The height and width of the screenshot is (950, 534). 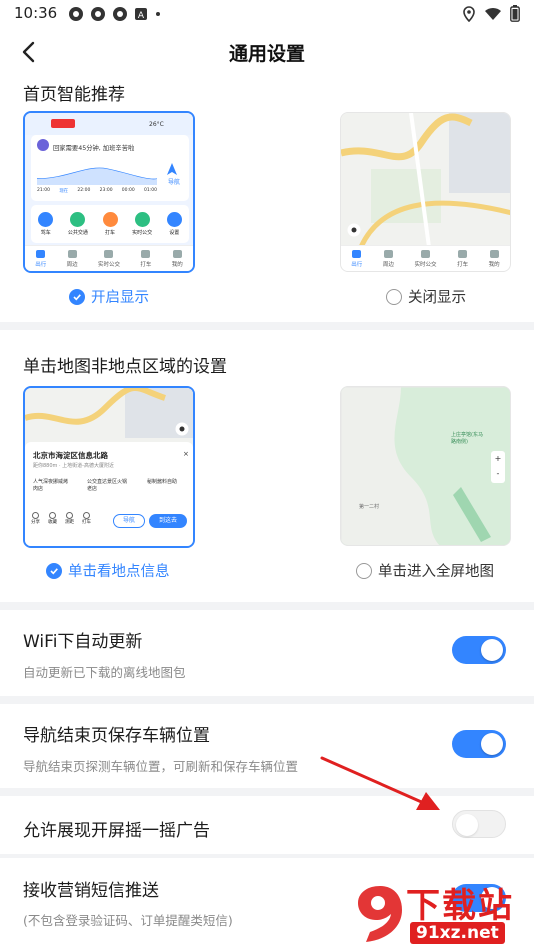 What do you see at coordinates (43, 145) in the screenshot?
I see `assistant-avatar-icon` at bounding box center [43, 145].